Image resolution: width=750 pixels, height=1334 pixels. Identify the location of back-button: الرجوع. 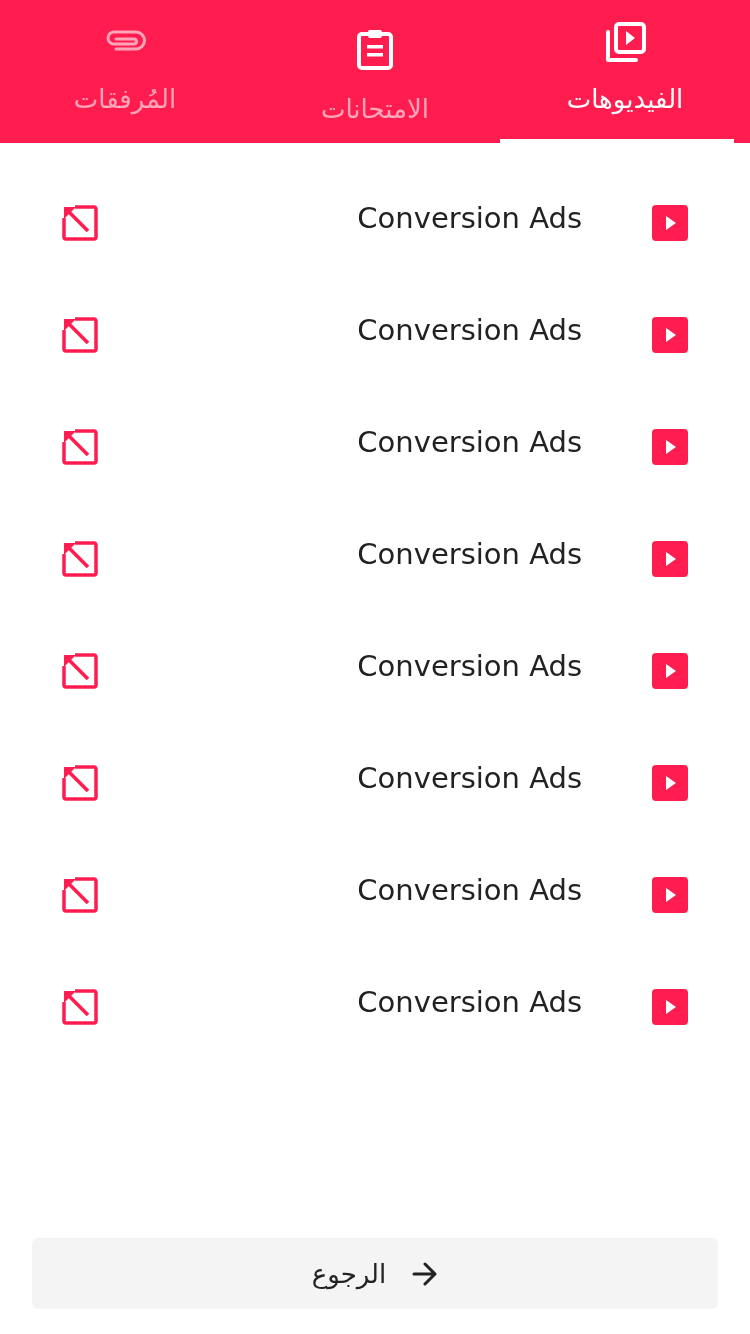
(375, 1273).